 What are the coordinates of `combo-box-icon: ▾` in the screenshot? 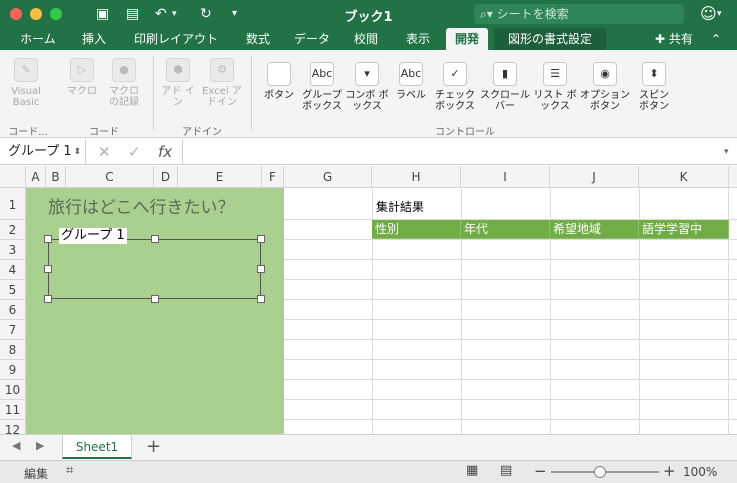 It's located at (367, 74).